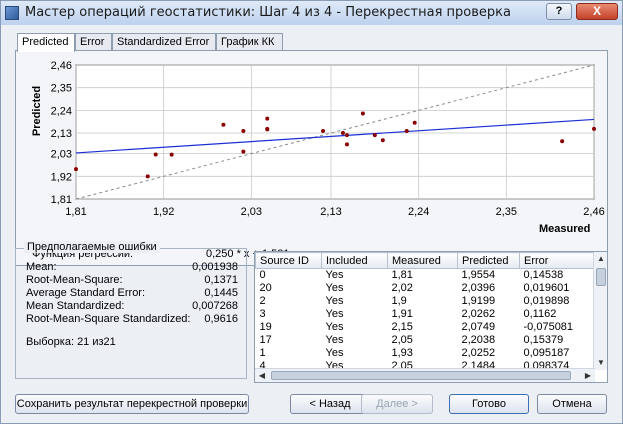 The width and height of the screenshot is (623, 424). I want to click on x-tick-labels: 1,81 1,92 2,03 2,13 2,24 2,35 2,46, so click(334, 212).